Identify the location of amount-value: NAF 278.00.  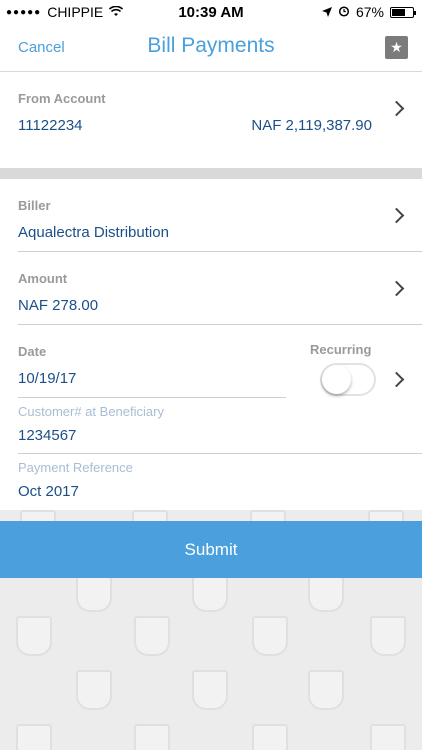
(58, 305).